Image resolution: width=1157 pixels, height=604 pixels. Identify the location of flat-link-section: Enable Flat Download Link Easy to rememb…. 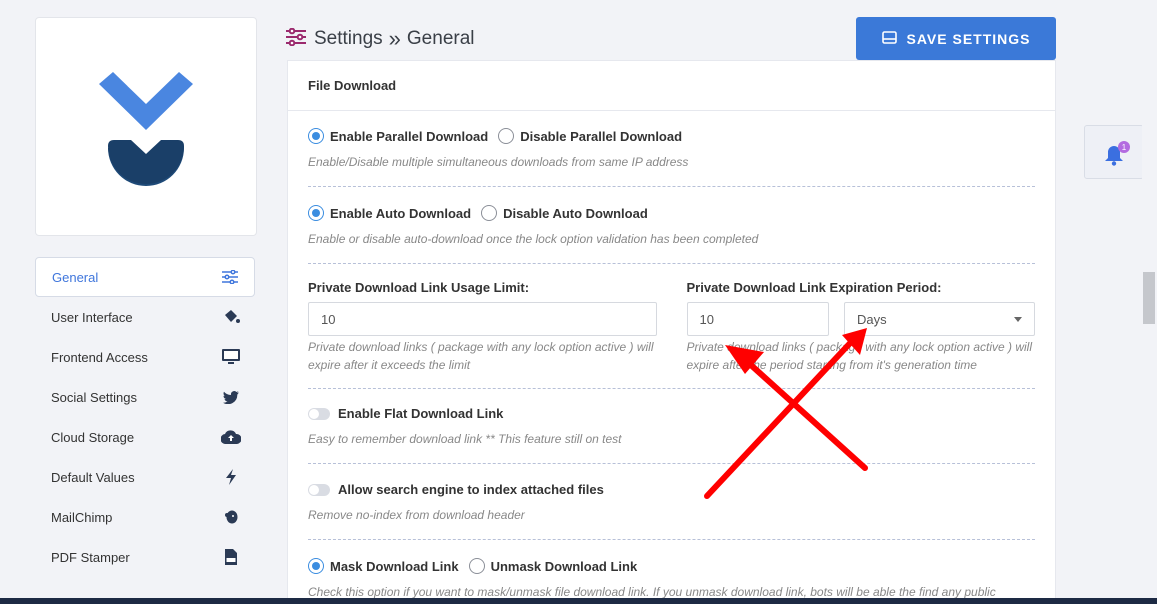
(671, 426).